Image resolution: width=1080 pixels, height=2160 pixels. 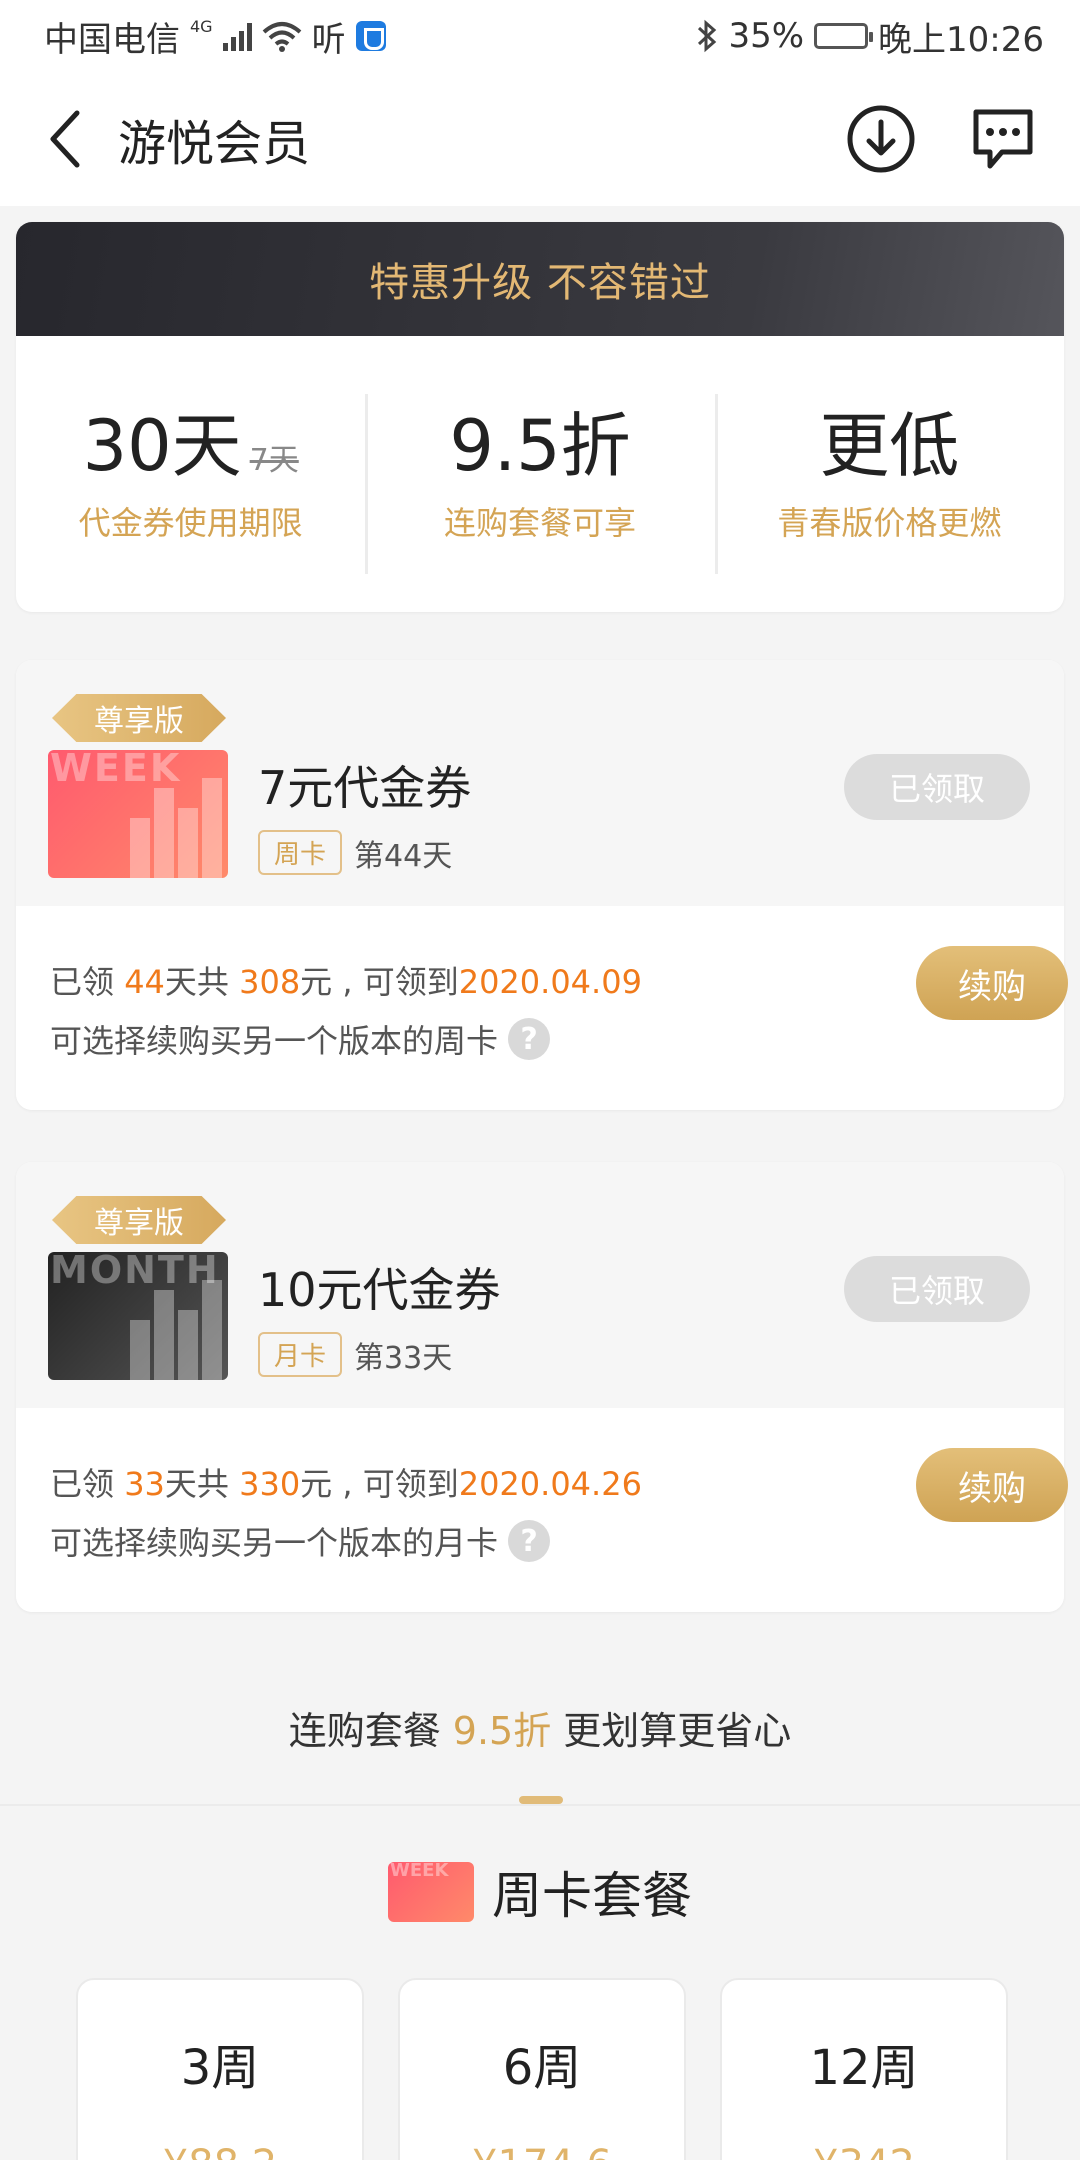 I want to click on status-left: 中国电信 4G 听, so click(x=215, y=36).